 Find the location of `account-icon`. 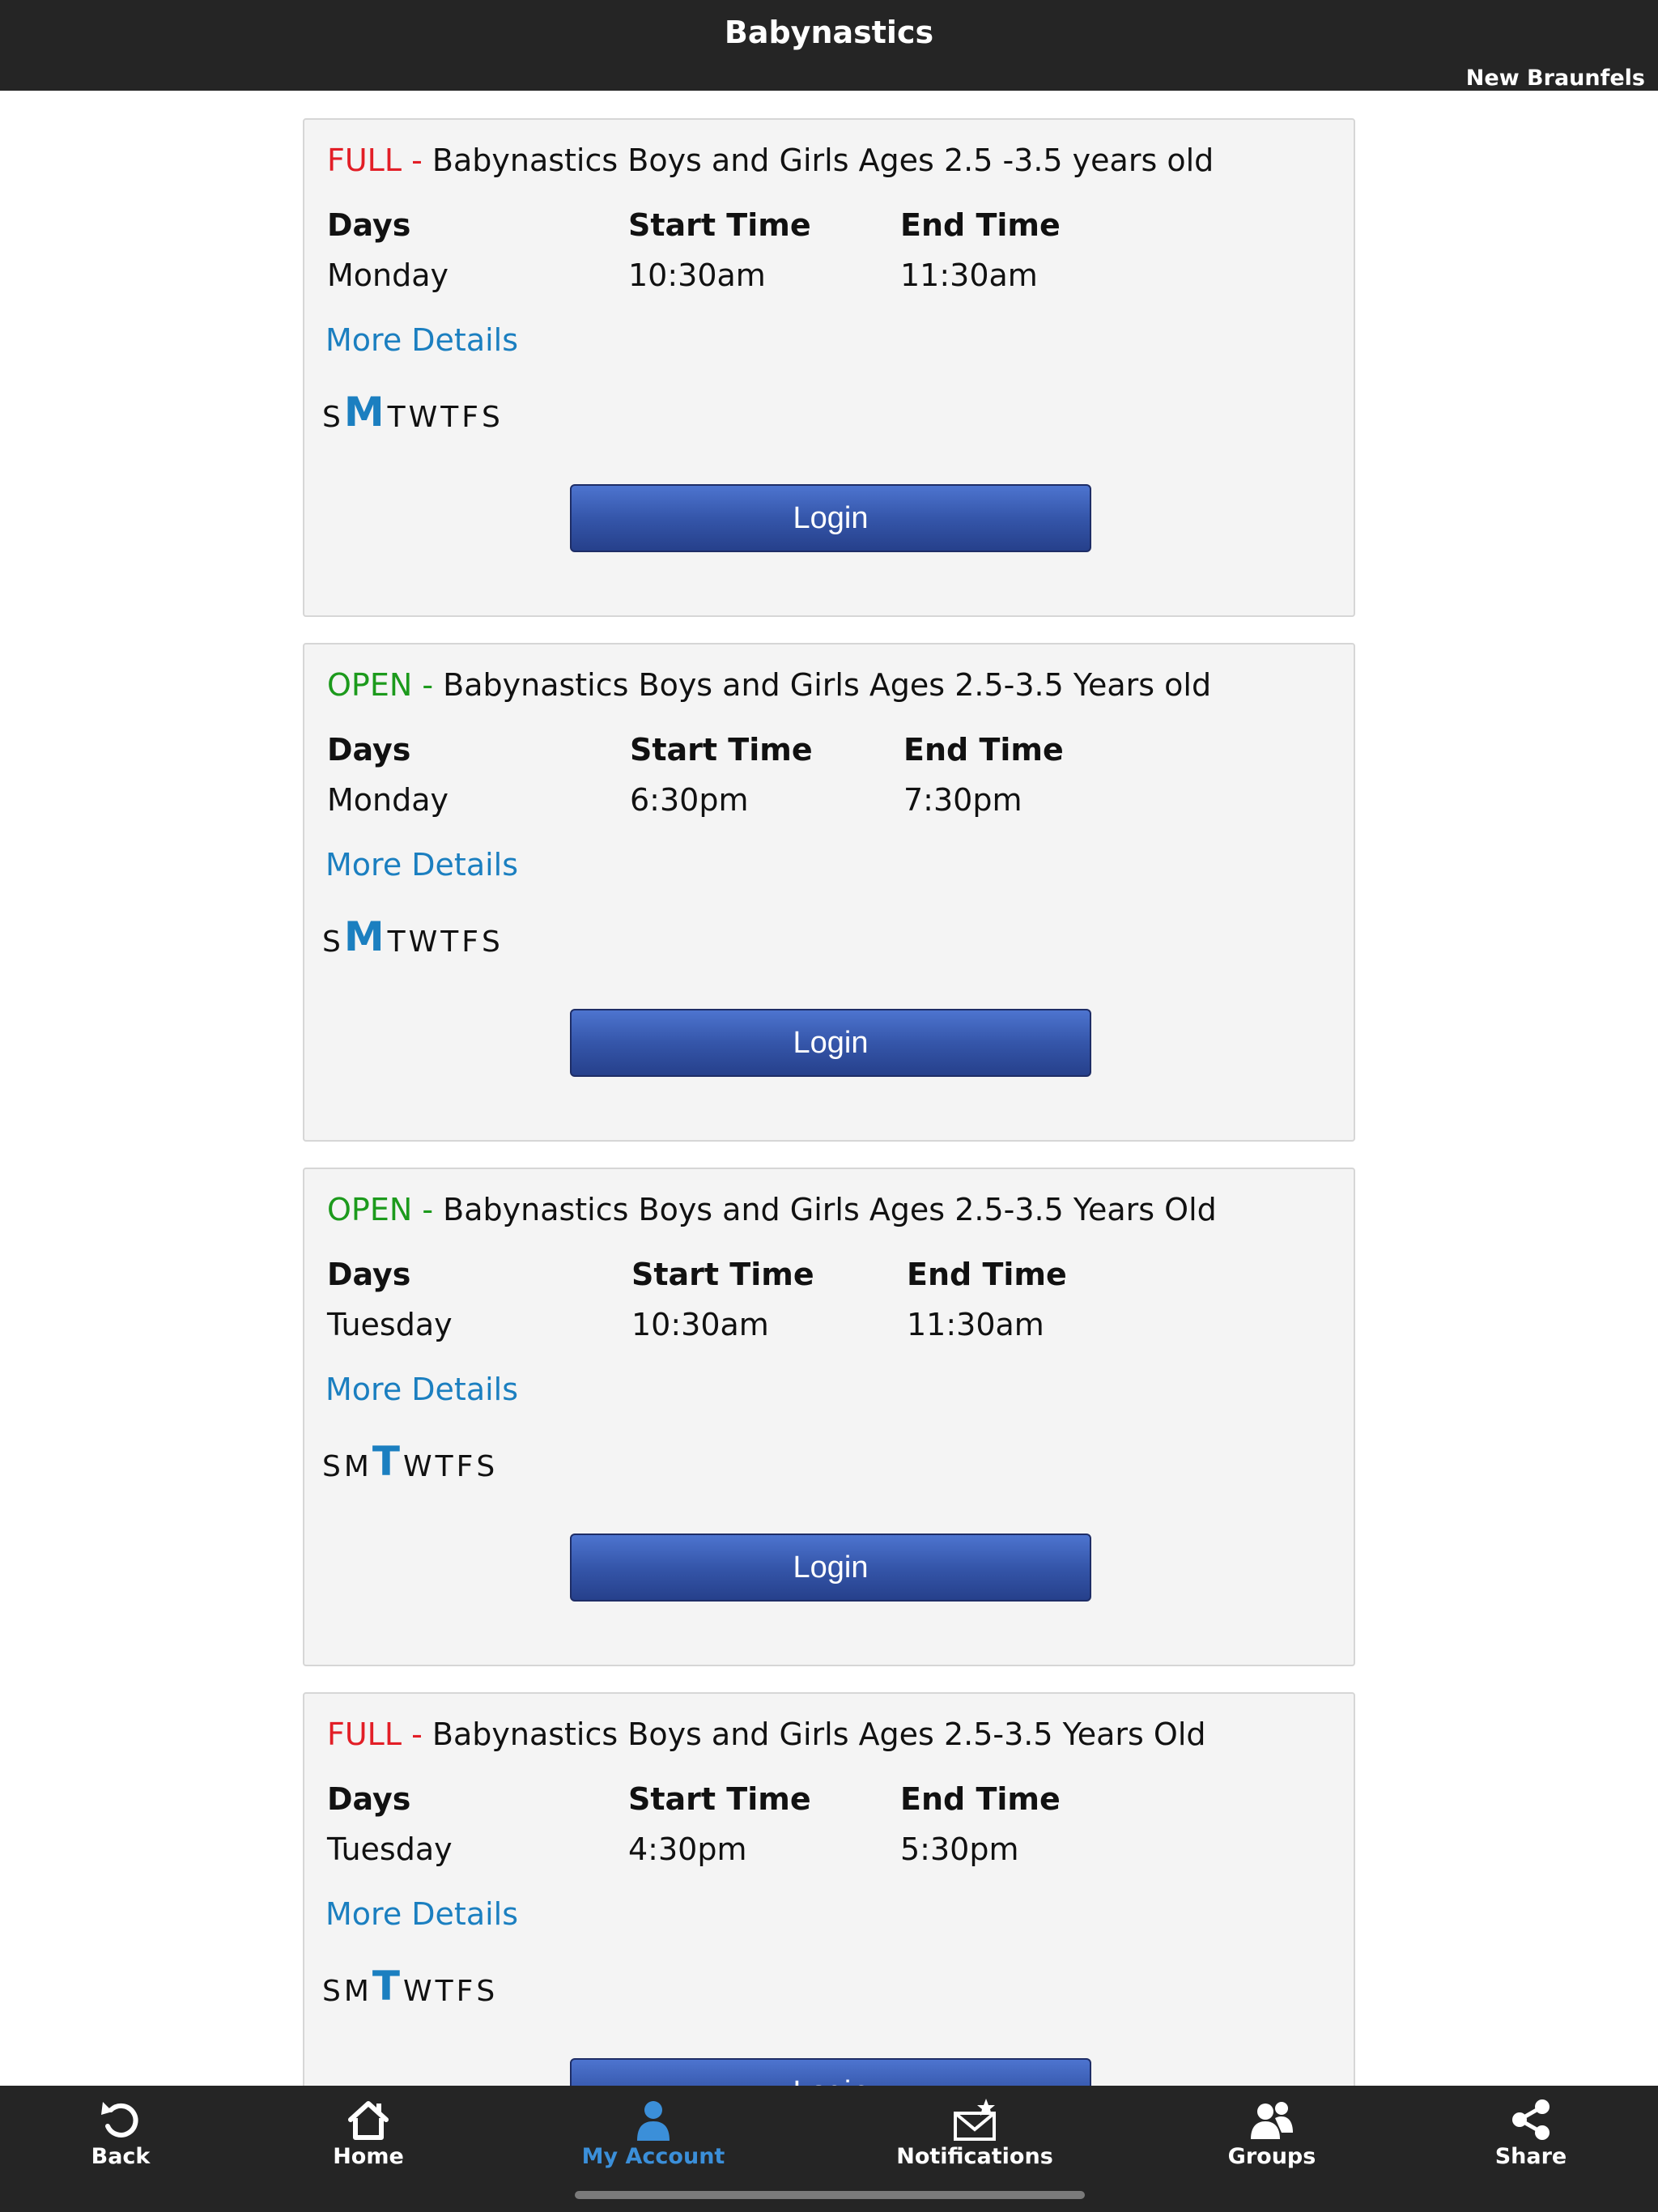

account-icon is located at coordinates (653, 2121).